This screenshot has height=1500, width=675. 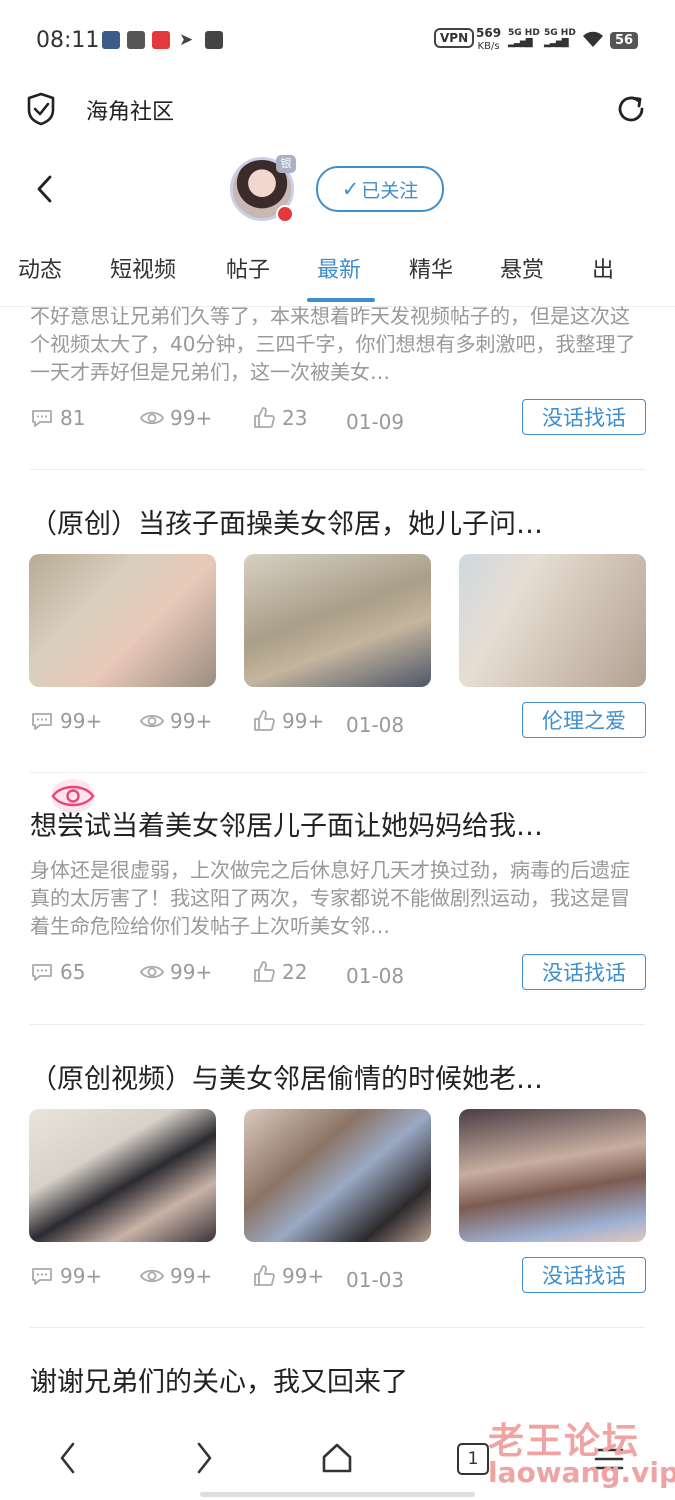 I want to click on net-speed: 569 KB/s, so click(x=488, y=40).